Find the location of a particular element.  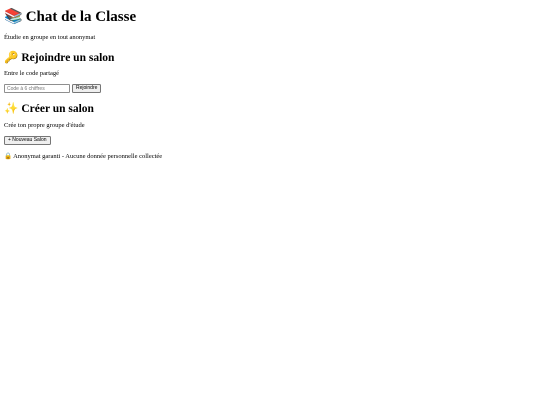

join-form: Rejoindre is located at coordinates (53, 88).